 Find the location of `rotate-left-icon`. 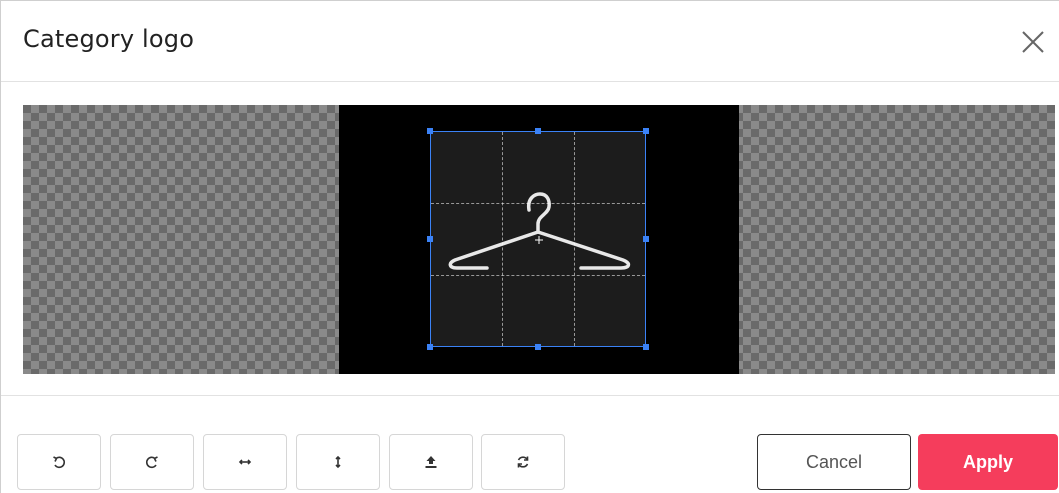

rotate-left-icon is located at coordinates (59, 462).